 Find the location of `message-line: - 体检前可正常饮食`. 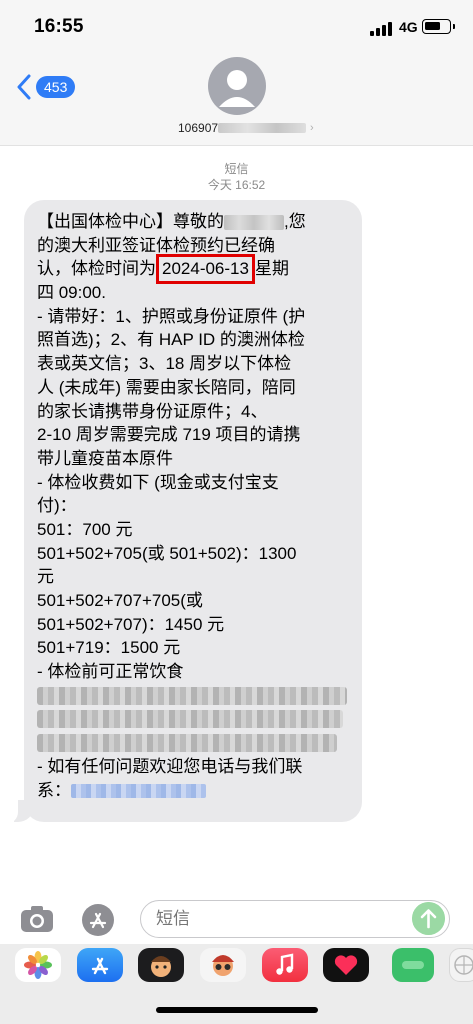

message-line: - 体检前可正常饮食 is located at coordinates (110, 672).